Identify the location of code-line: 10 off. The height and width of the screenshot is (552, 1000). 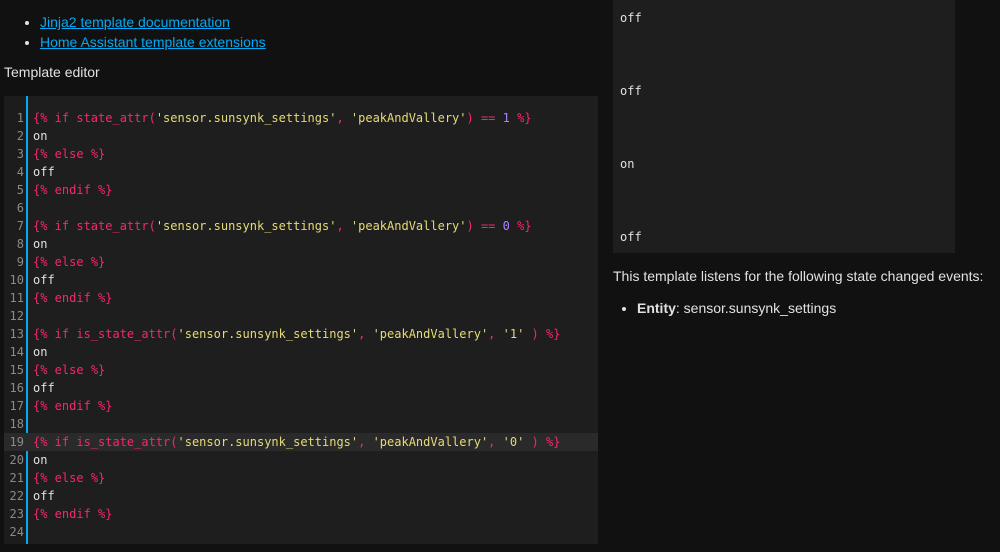
(301, 280).